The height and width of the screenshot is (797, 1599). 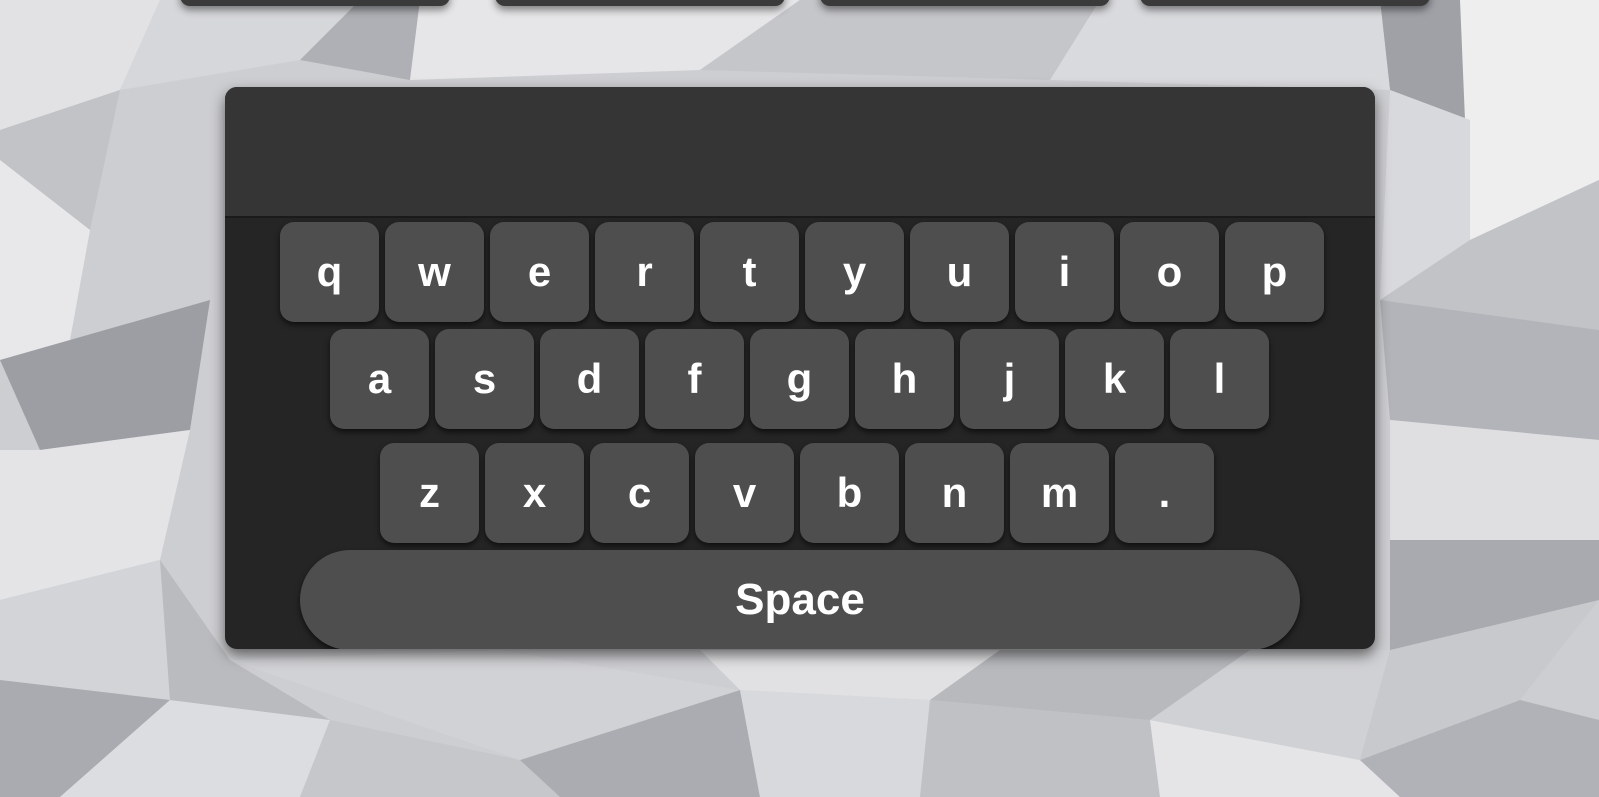 I want to click on key-k: k, so click(x=1114, y=379).